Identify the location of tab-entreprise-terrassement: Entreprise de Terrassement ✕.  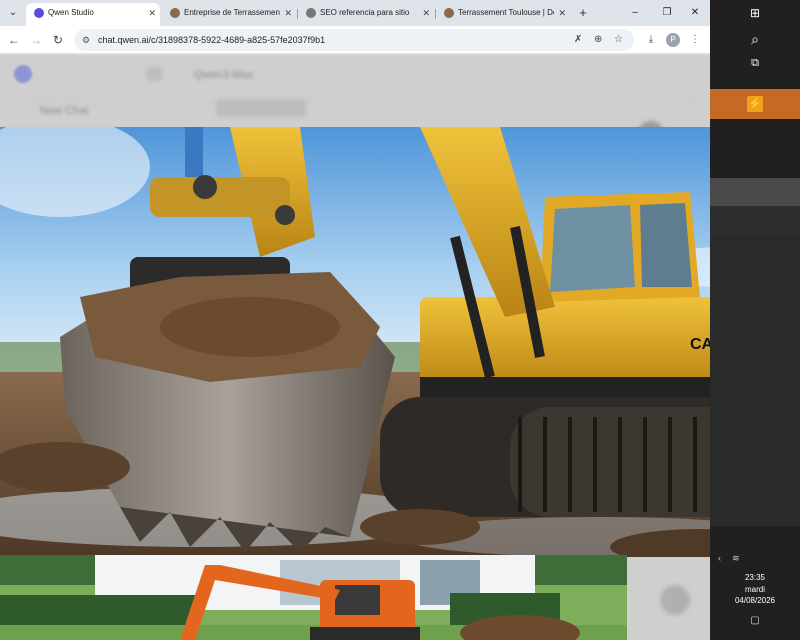
(229, 14).